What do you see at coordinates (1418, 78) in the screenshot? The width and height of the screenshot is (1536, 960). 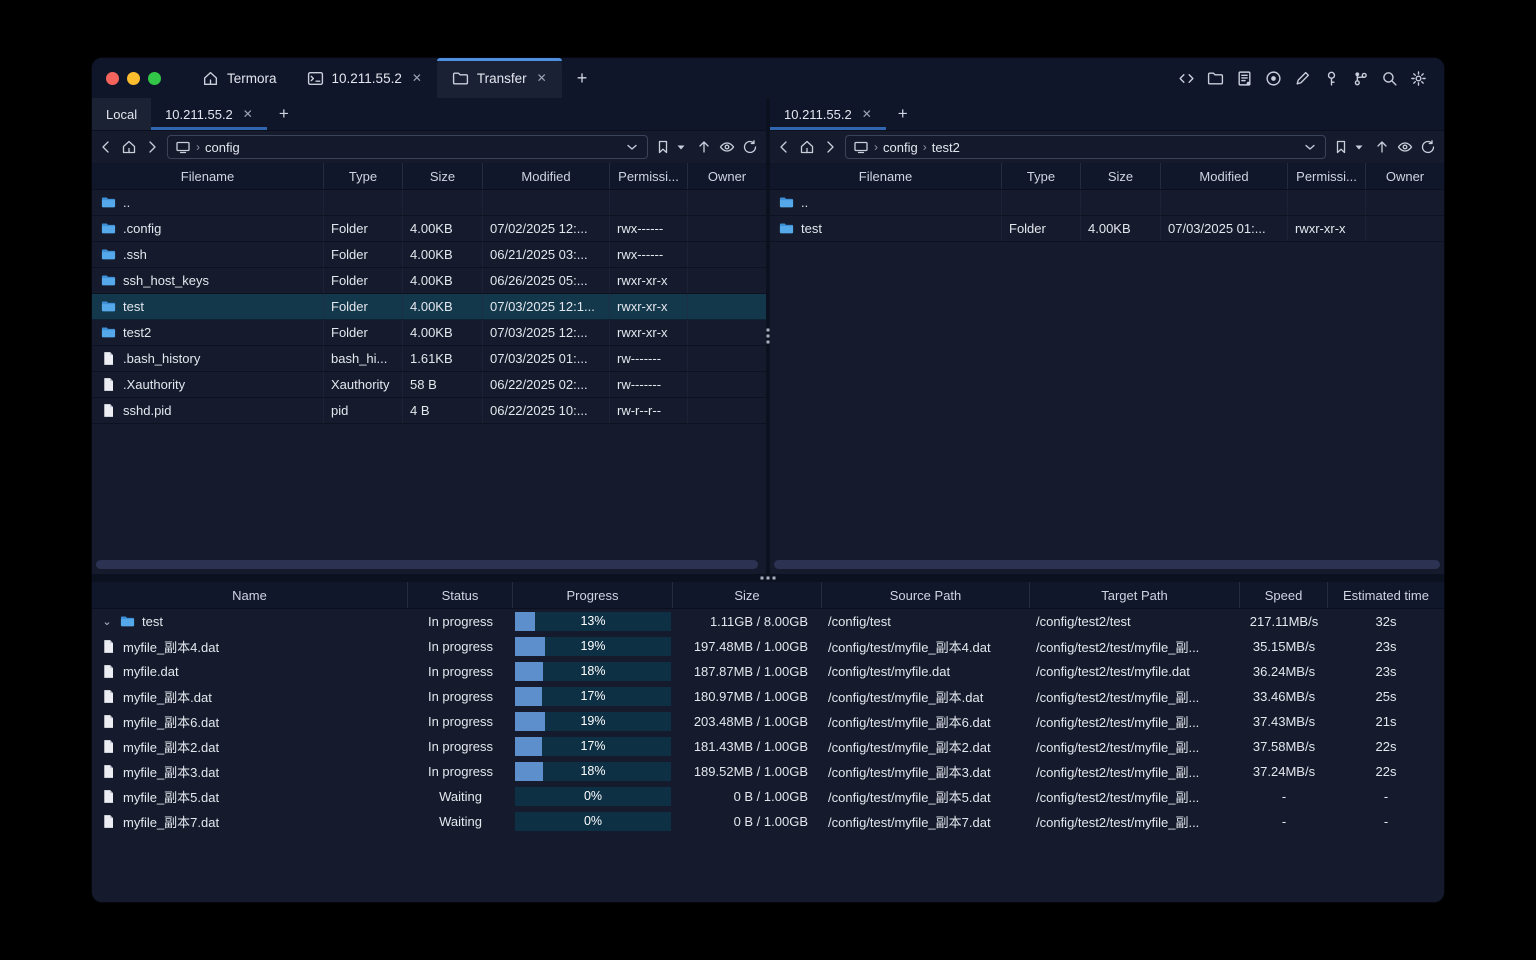 I see `gear-icon` at bounding box center [1418, 78].